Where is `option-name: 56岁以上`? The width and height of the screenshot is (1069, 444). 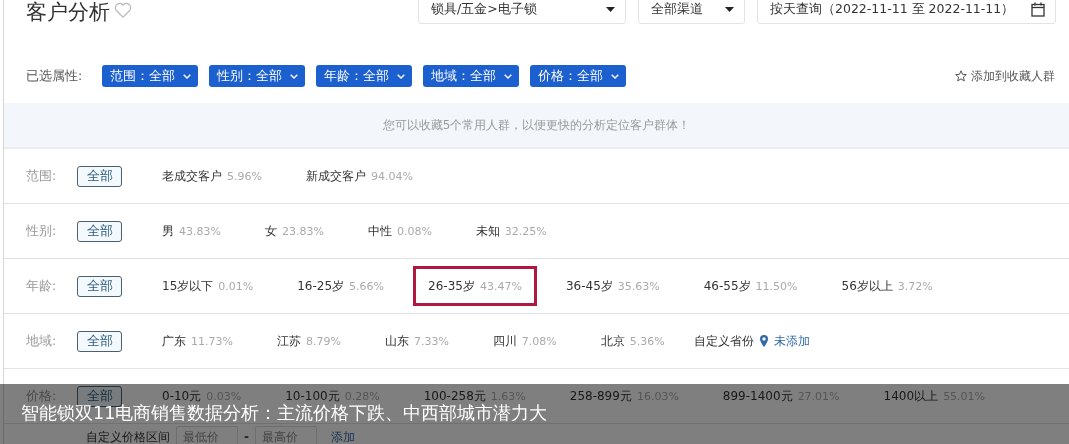
option-name: 56岁以上 is located at coordinates (867, 286).